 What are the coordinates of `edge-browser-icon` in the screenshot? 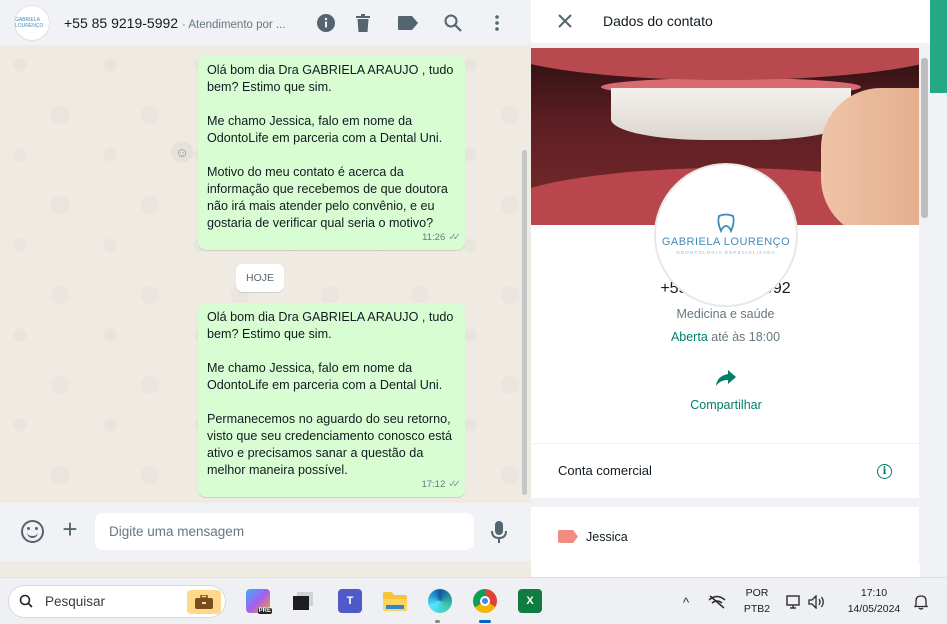 It's located at (440, 601).